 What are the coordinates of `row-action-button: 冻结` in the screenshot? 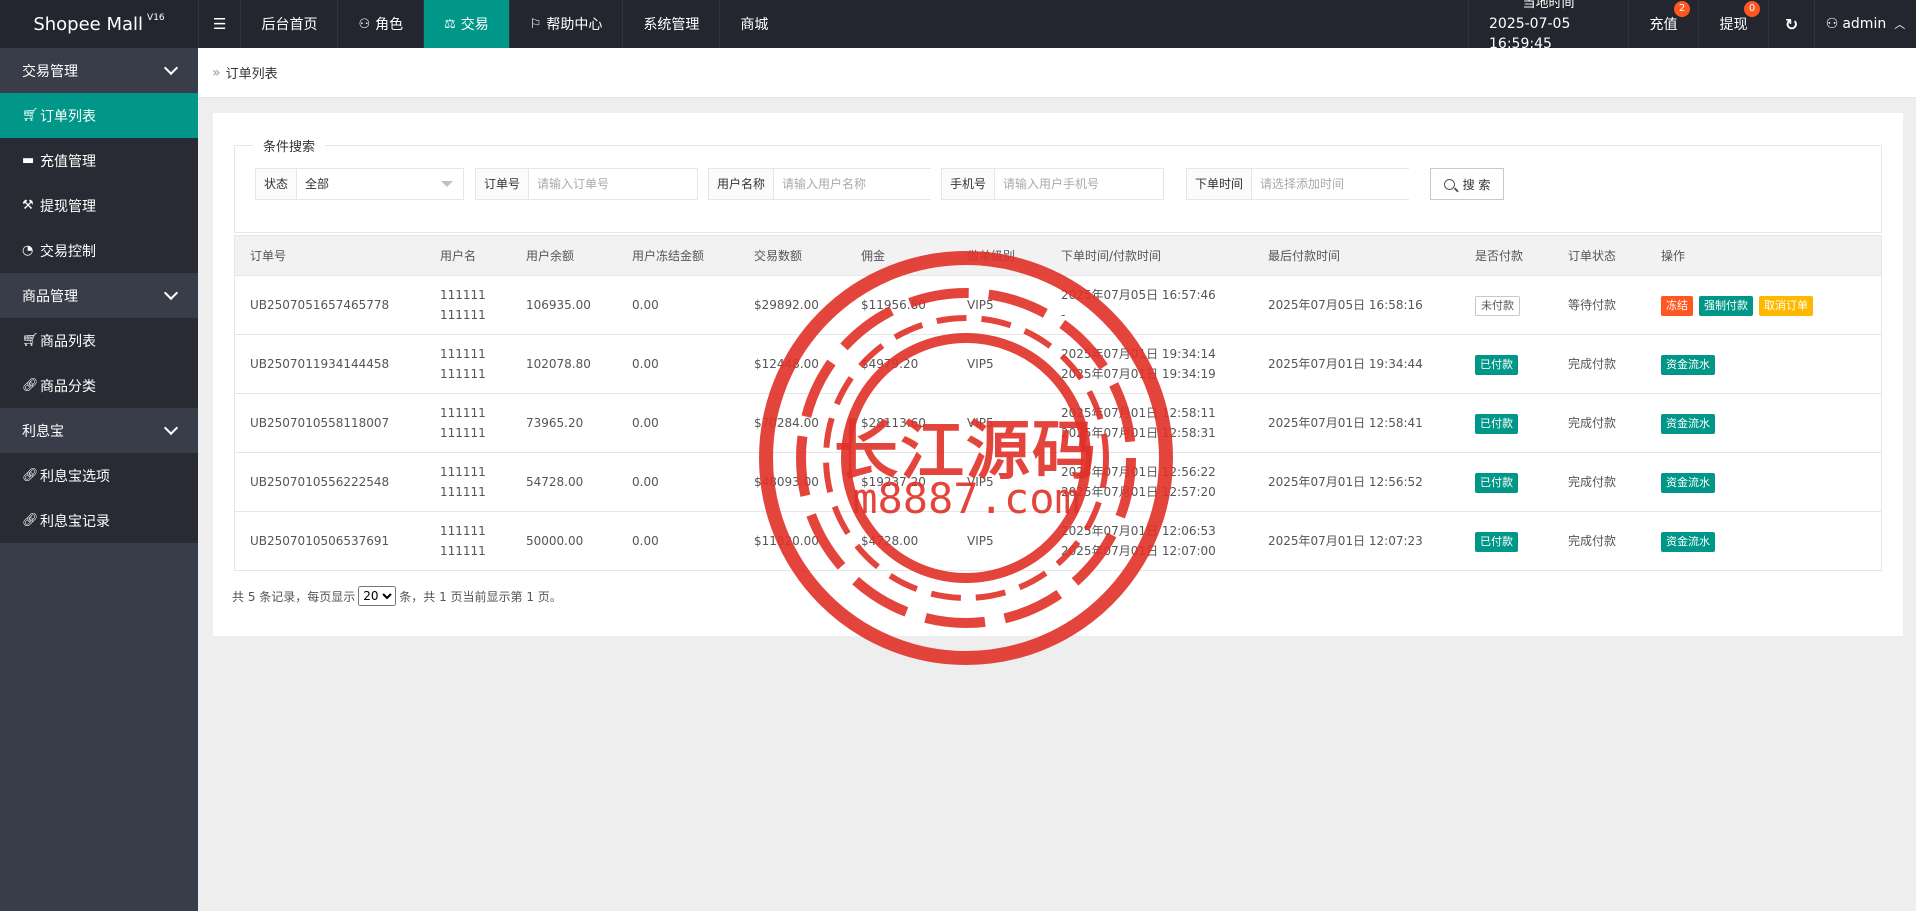 It's located at (1677, 305).